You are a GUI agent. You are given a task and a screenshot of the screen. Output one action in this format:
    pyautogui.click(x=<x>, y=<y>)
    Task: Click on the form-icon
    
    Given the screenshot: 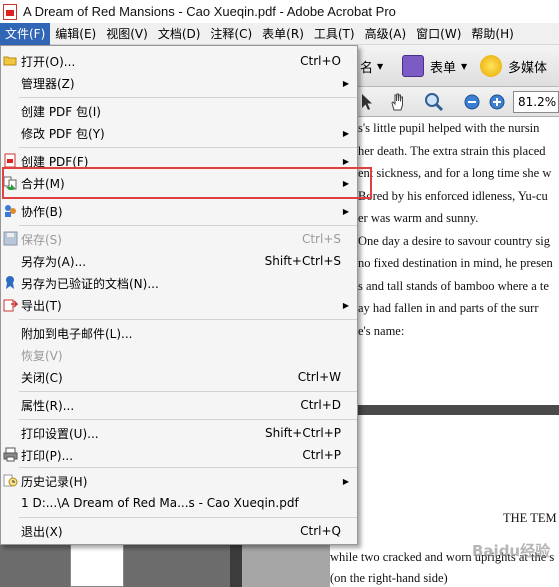 What is the action you would take?
    pyautogui.click(x=413, y=66)
    